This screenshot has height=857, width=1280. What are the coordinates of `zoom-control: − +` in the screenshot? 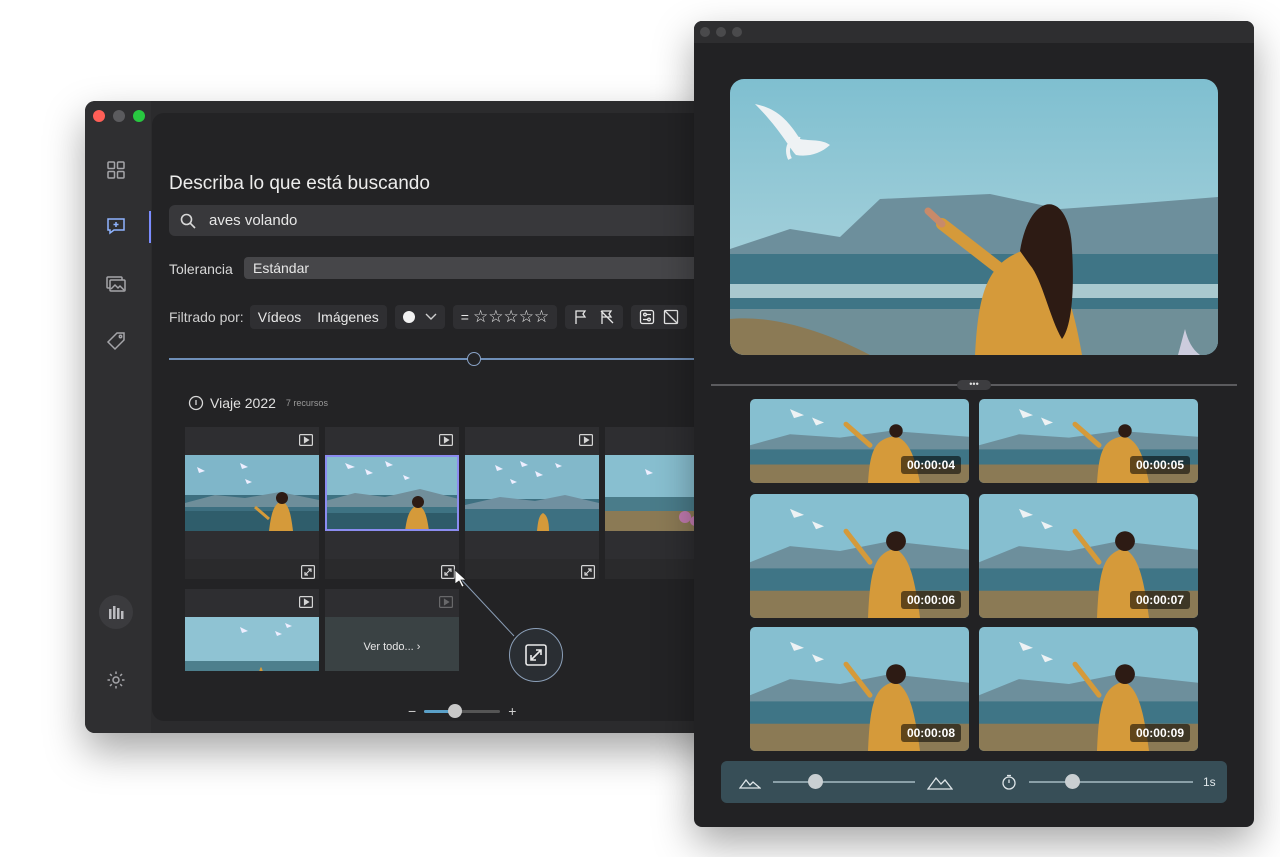 It's located at (462, 711).